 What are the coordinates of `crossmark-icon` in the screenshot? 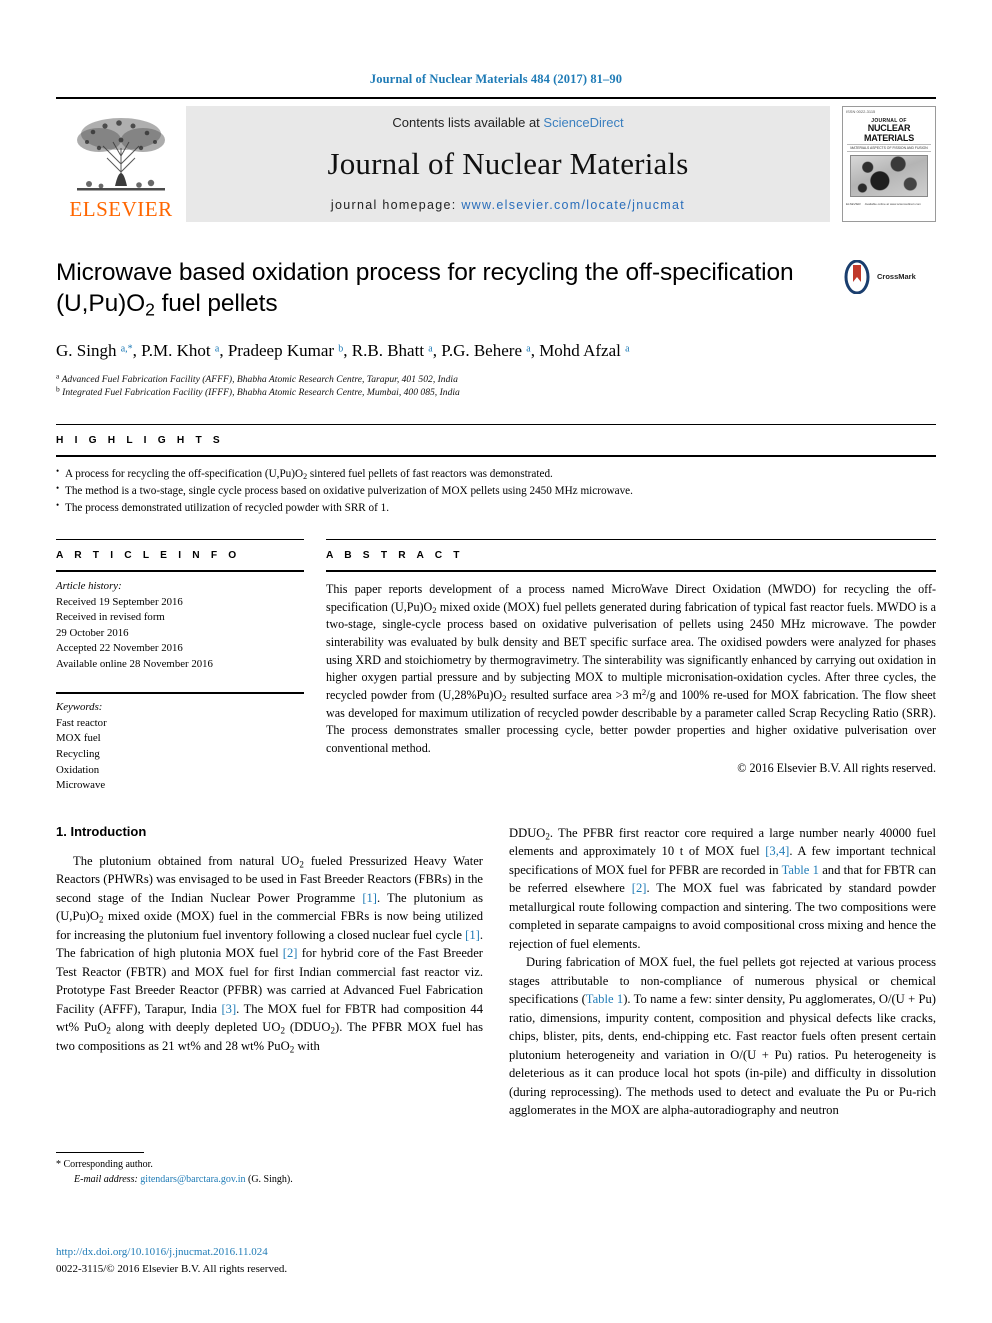 It's located at (857, 277).